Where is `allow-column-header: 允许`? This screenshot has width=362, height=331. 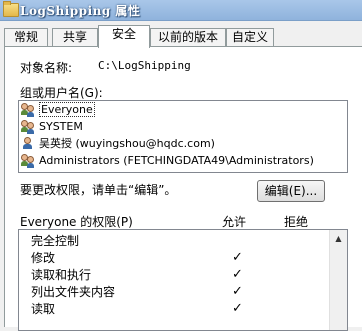 allow-column-header: 允许 is located at coordinates (234, 222).